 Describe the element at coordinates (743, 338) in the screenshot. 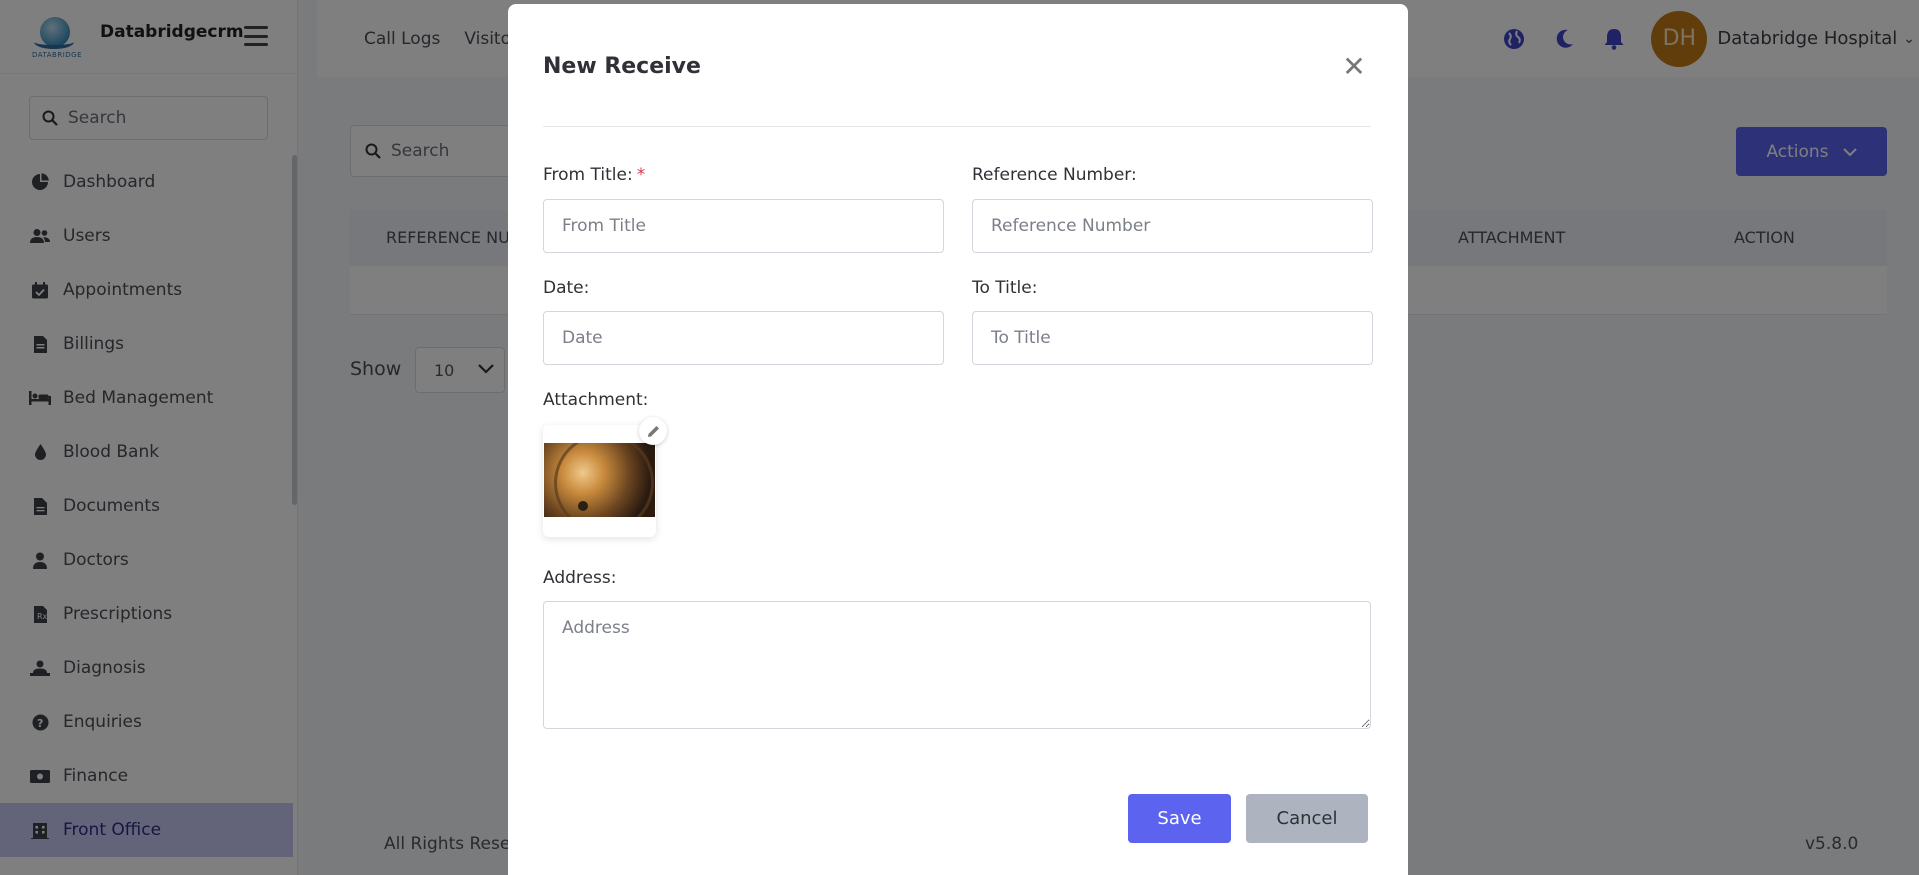

I see `date-input` at that location.